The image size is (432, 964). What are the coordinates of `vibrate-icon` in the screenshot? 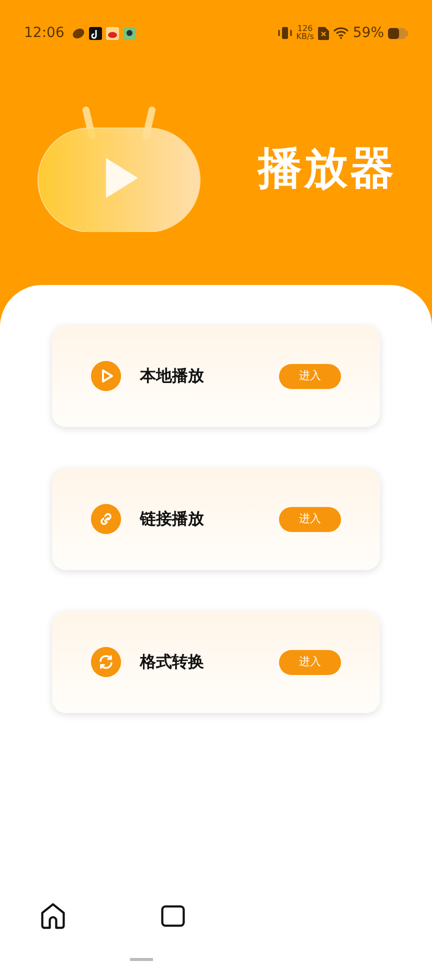 It's located at (285, 33).